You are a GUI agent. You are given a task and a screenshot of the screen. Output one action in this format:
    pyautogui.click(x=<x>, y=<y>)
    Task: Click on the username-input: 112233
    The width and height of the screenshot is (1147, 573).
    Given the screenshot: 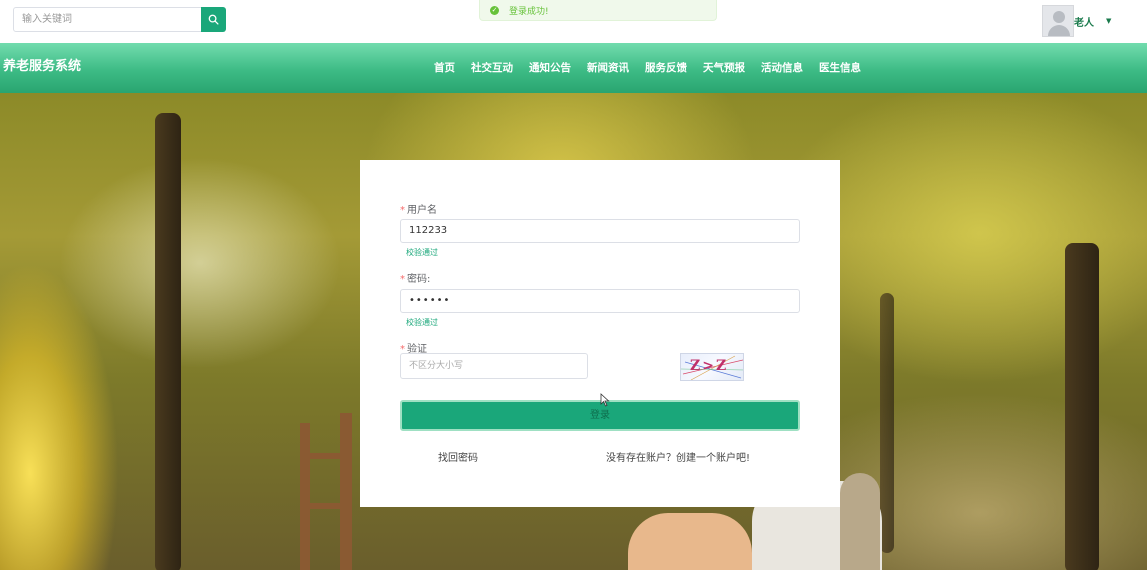 What is the action you would take?
    pyautogui.click(x=600, y=231)
    